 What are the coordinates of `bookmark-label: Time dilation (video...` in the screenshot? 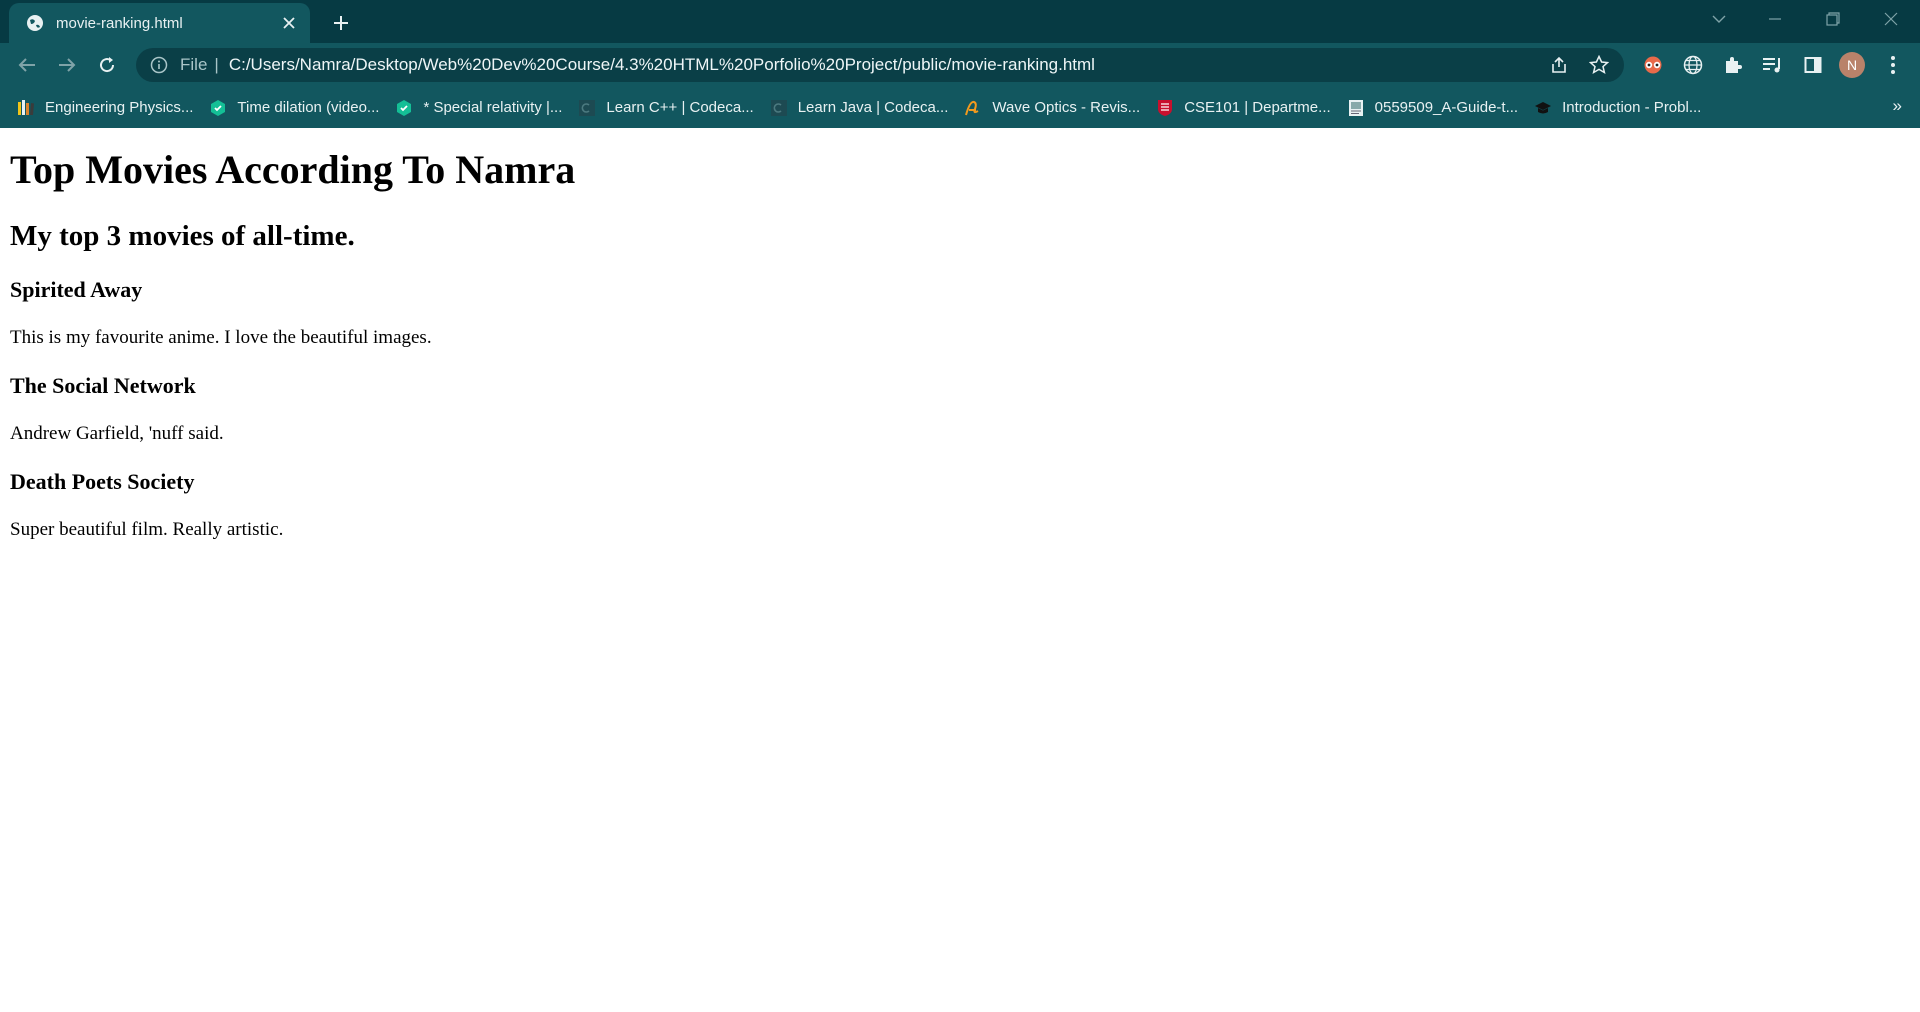 It's located at (308, 107).